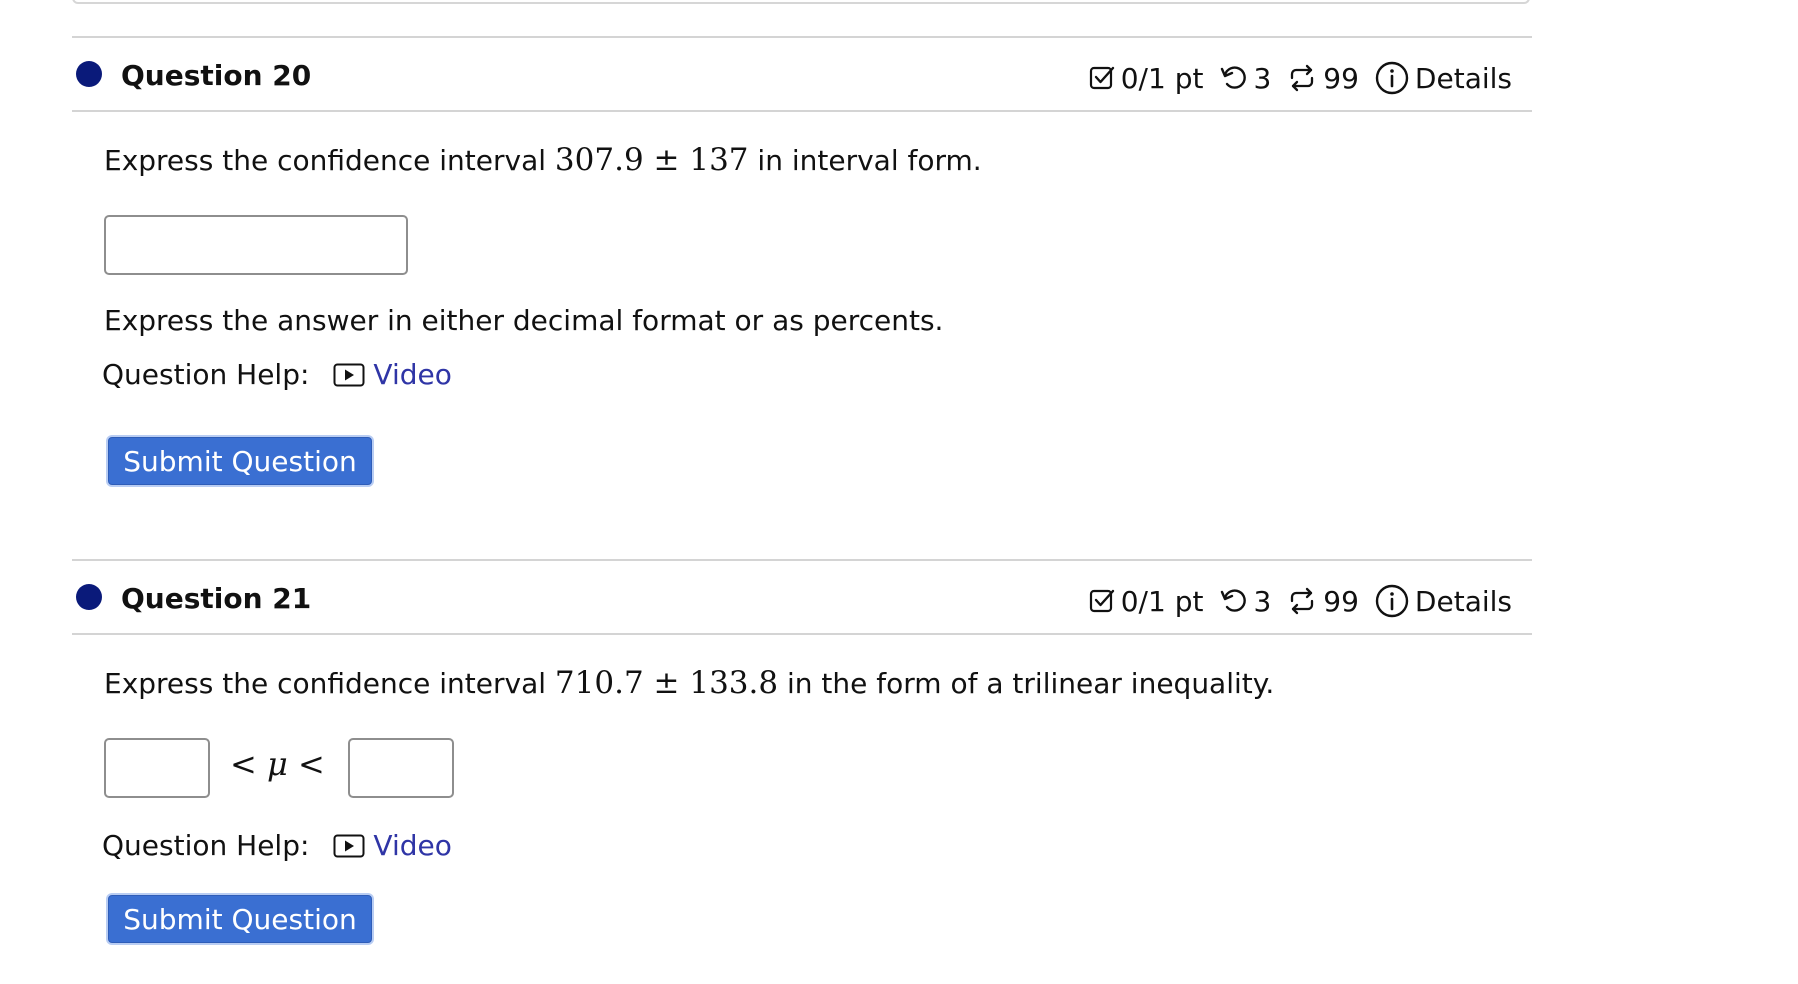  What do you see at coordinates (651, 160) in the screenshot?
I see `prompt-math: 307.9 ± 137` at bounding box center [651, 160].